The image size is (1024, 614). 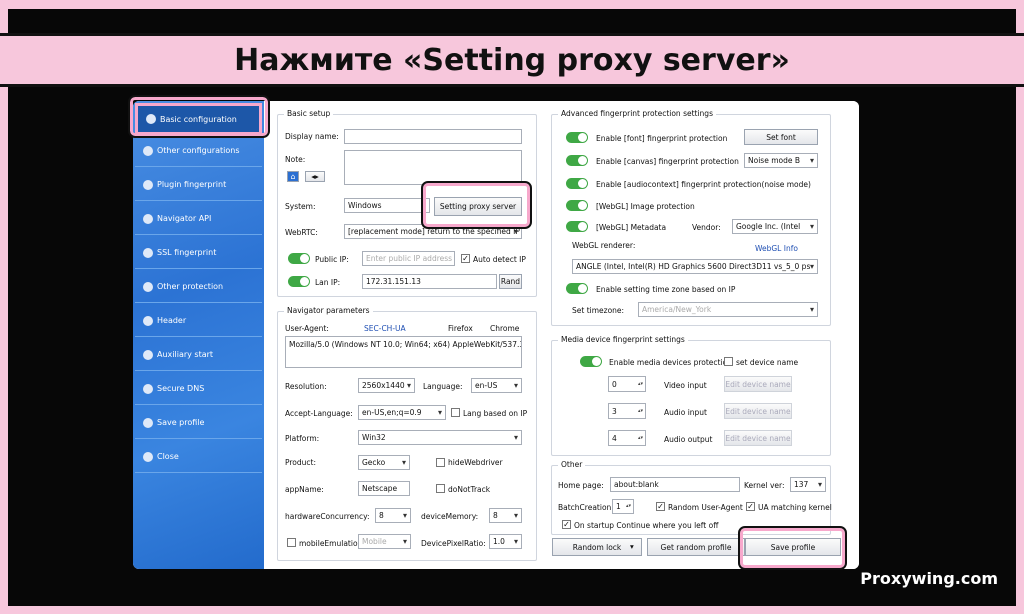 I want to click on sidebar-item-close: Close, so click(x=198, y=457).